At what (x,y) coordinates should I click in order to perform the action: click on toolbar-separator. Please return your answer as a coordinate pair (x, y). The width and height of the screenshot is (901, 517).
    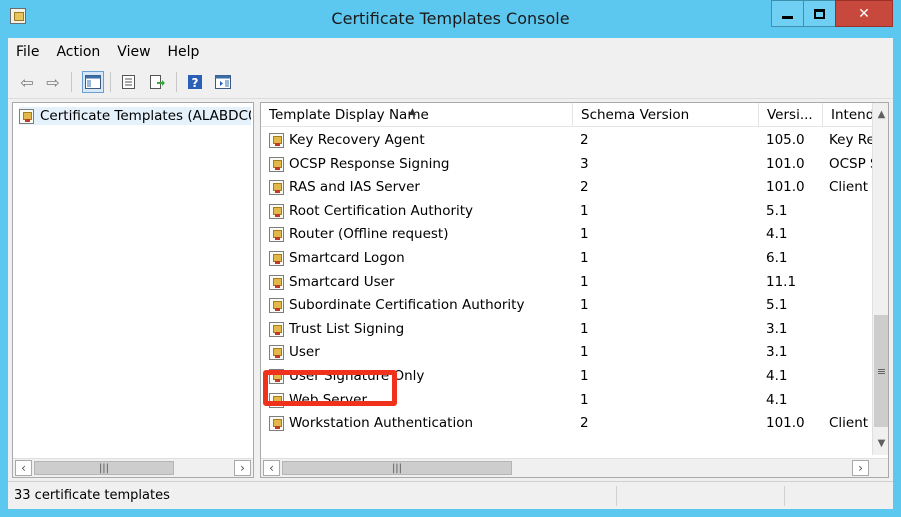
    Looking at the image, I should click on (110, 82).